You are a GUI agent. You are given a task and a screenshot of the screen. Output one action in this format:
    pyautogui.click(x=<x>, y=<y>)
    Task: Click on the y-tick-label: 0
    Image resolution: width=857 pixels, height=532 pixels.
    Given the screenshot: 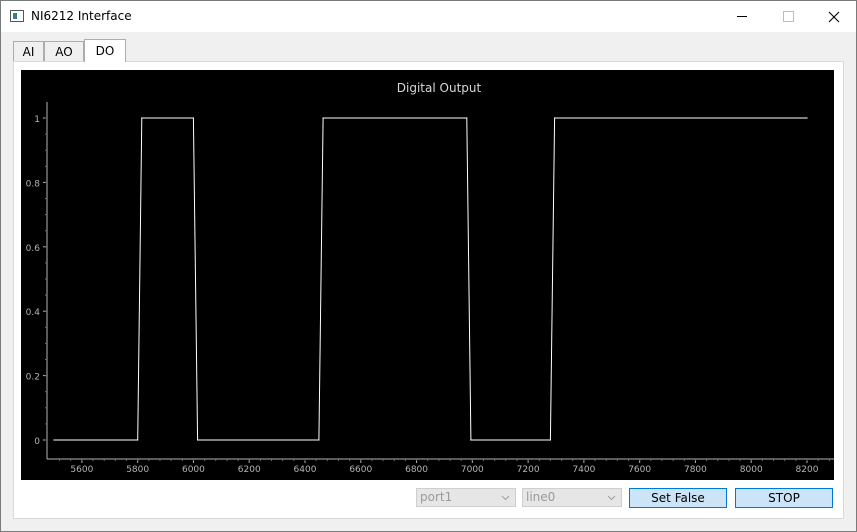 What is the action you would take?
    pyautogui.click(x=37, y=442)
    